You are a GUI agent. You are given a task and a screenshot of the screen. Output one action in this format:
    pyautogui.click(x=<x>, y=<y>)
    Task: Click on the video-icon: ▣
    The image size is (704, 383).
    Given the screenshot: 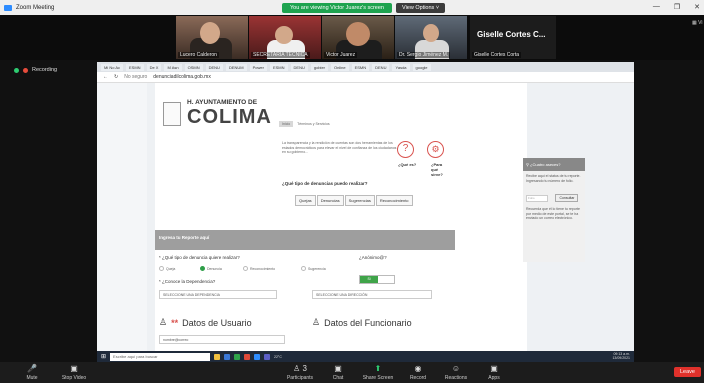 What is the action you would take?
    pyautogui.click(x=74, y=368)
    